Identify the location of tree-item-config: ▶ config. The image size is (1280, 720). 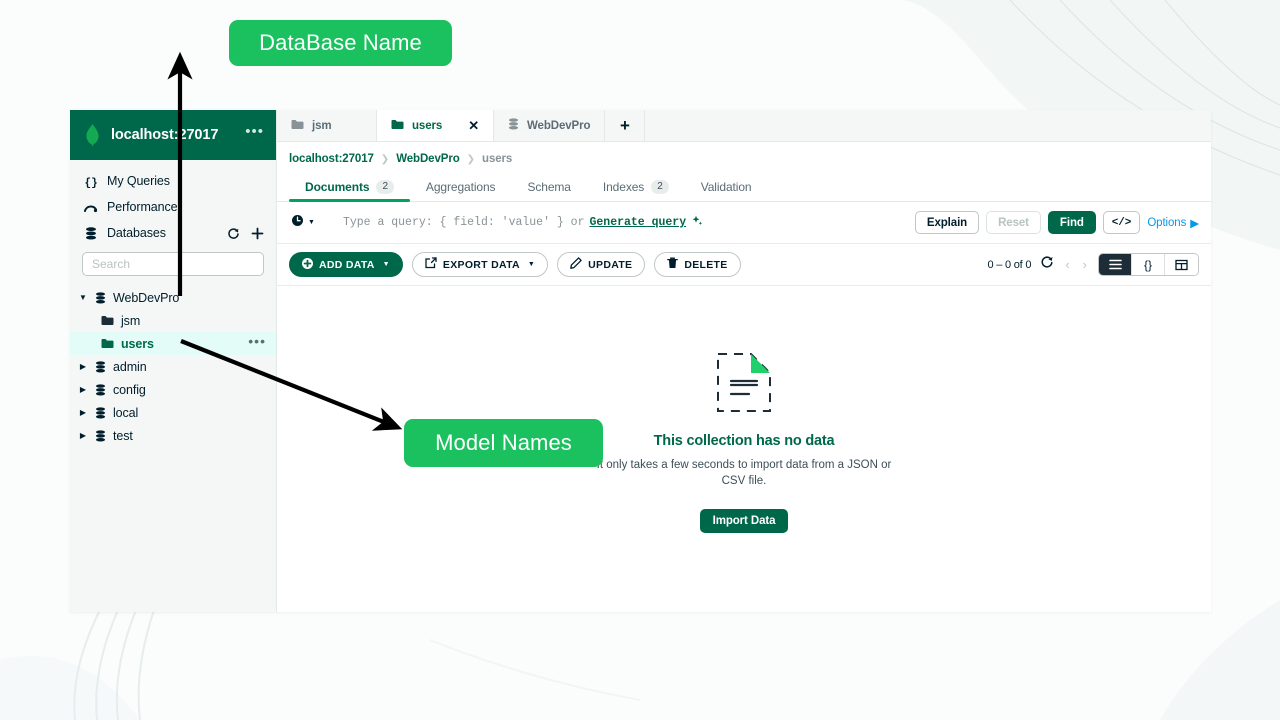
(173, 389).